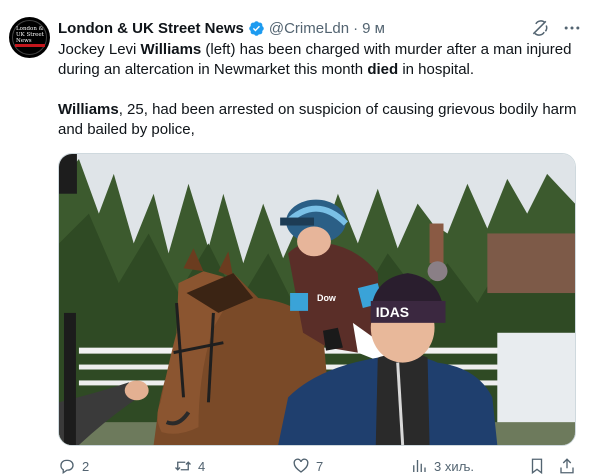 The height and width of the screenshot is (475, 592). Describe the element at coordinates (419, 466) in the screenshot. I see `views-icon` at that location.